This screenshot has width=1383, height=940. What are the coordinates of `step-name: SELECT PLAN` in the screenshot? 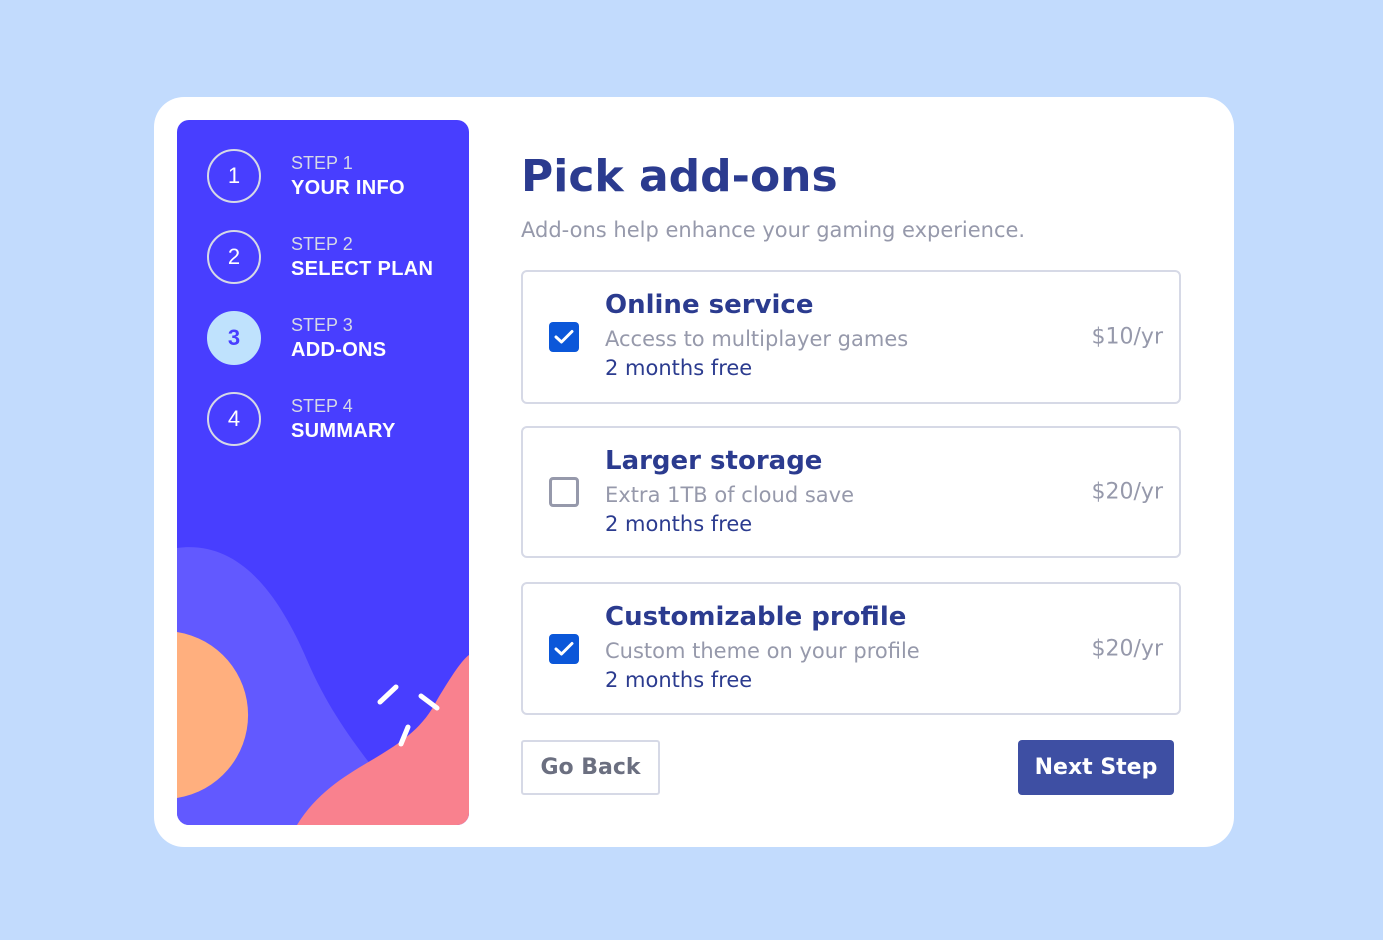 It's located at (362, 269).